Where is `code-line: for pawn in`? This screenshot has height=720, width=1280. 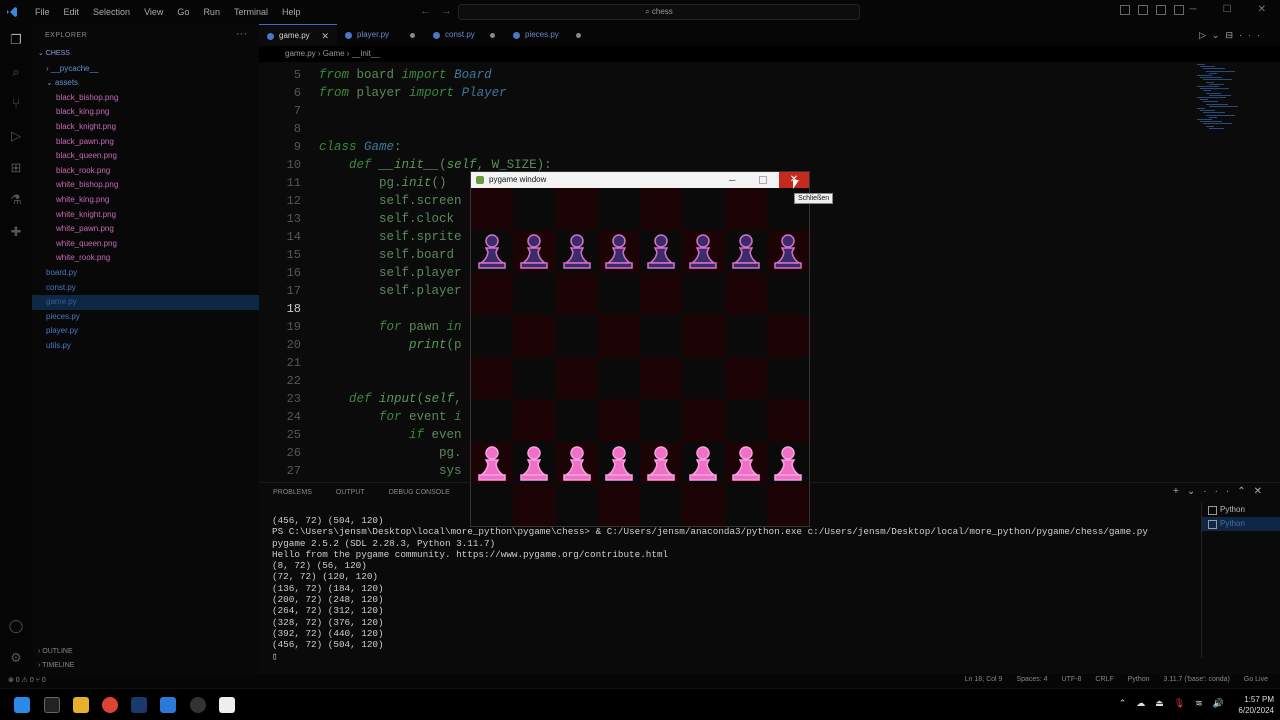 code-line: for pawn in is located at coordinates (390, 327).